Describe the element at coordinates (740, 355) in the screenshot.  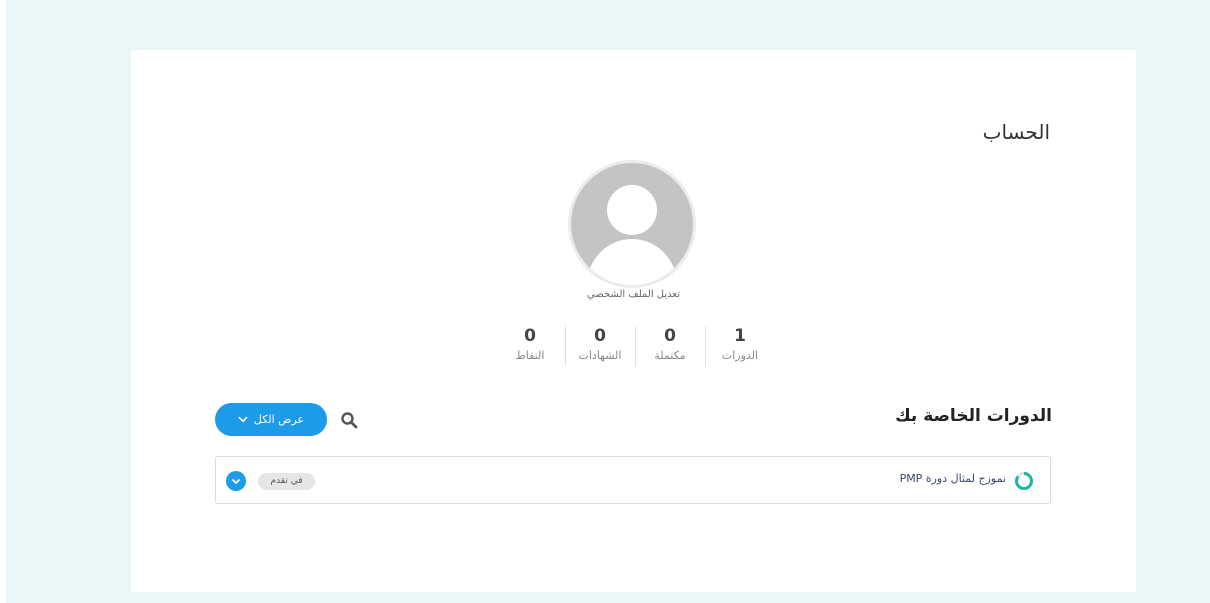
I see `stat-label: الدورات` at that location.